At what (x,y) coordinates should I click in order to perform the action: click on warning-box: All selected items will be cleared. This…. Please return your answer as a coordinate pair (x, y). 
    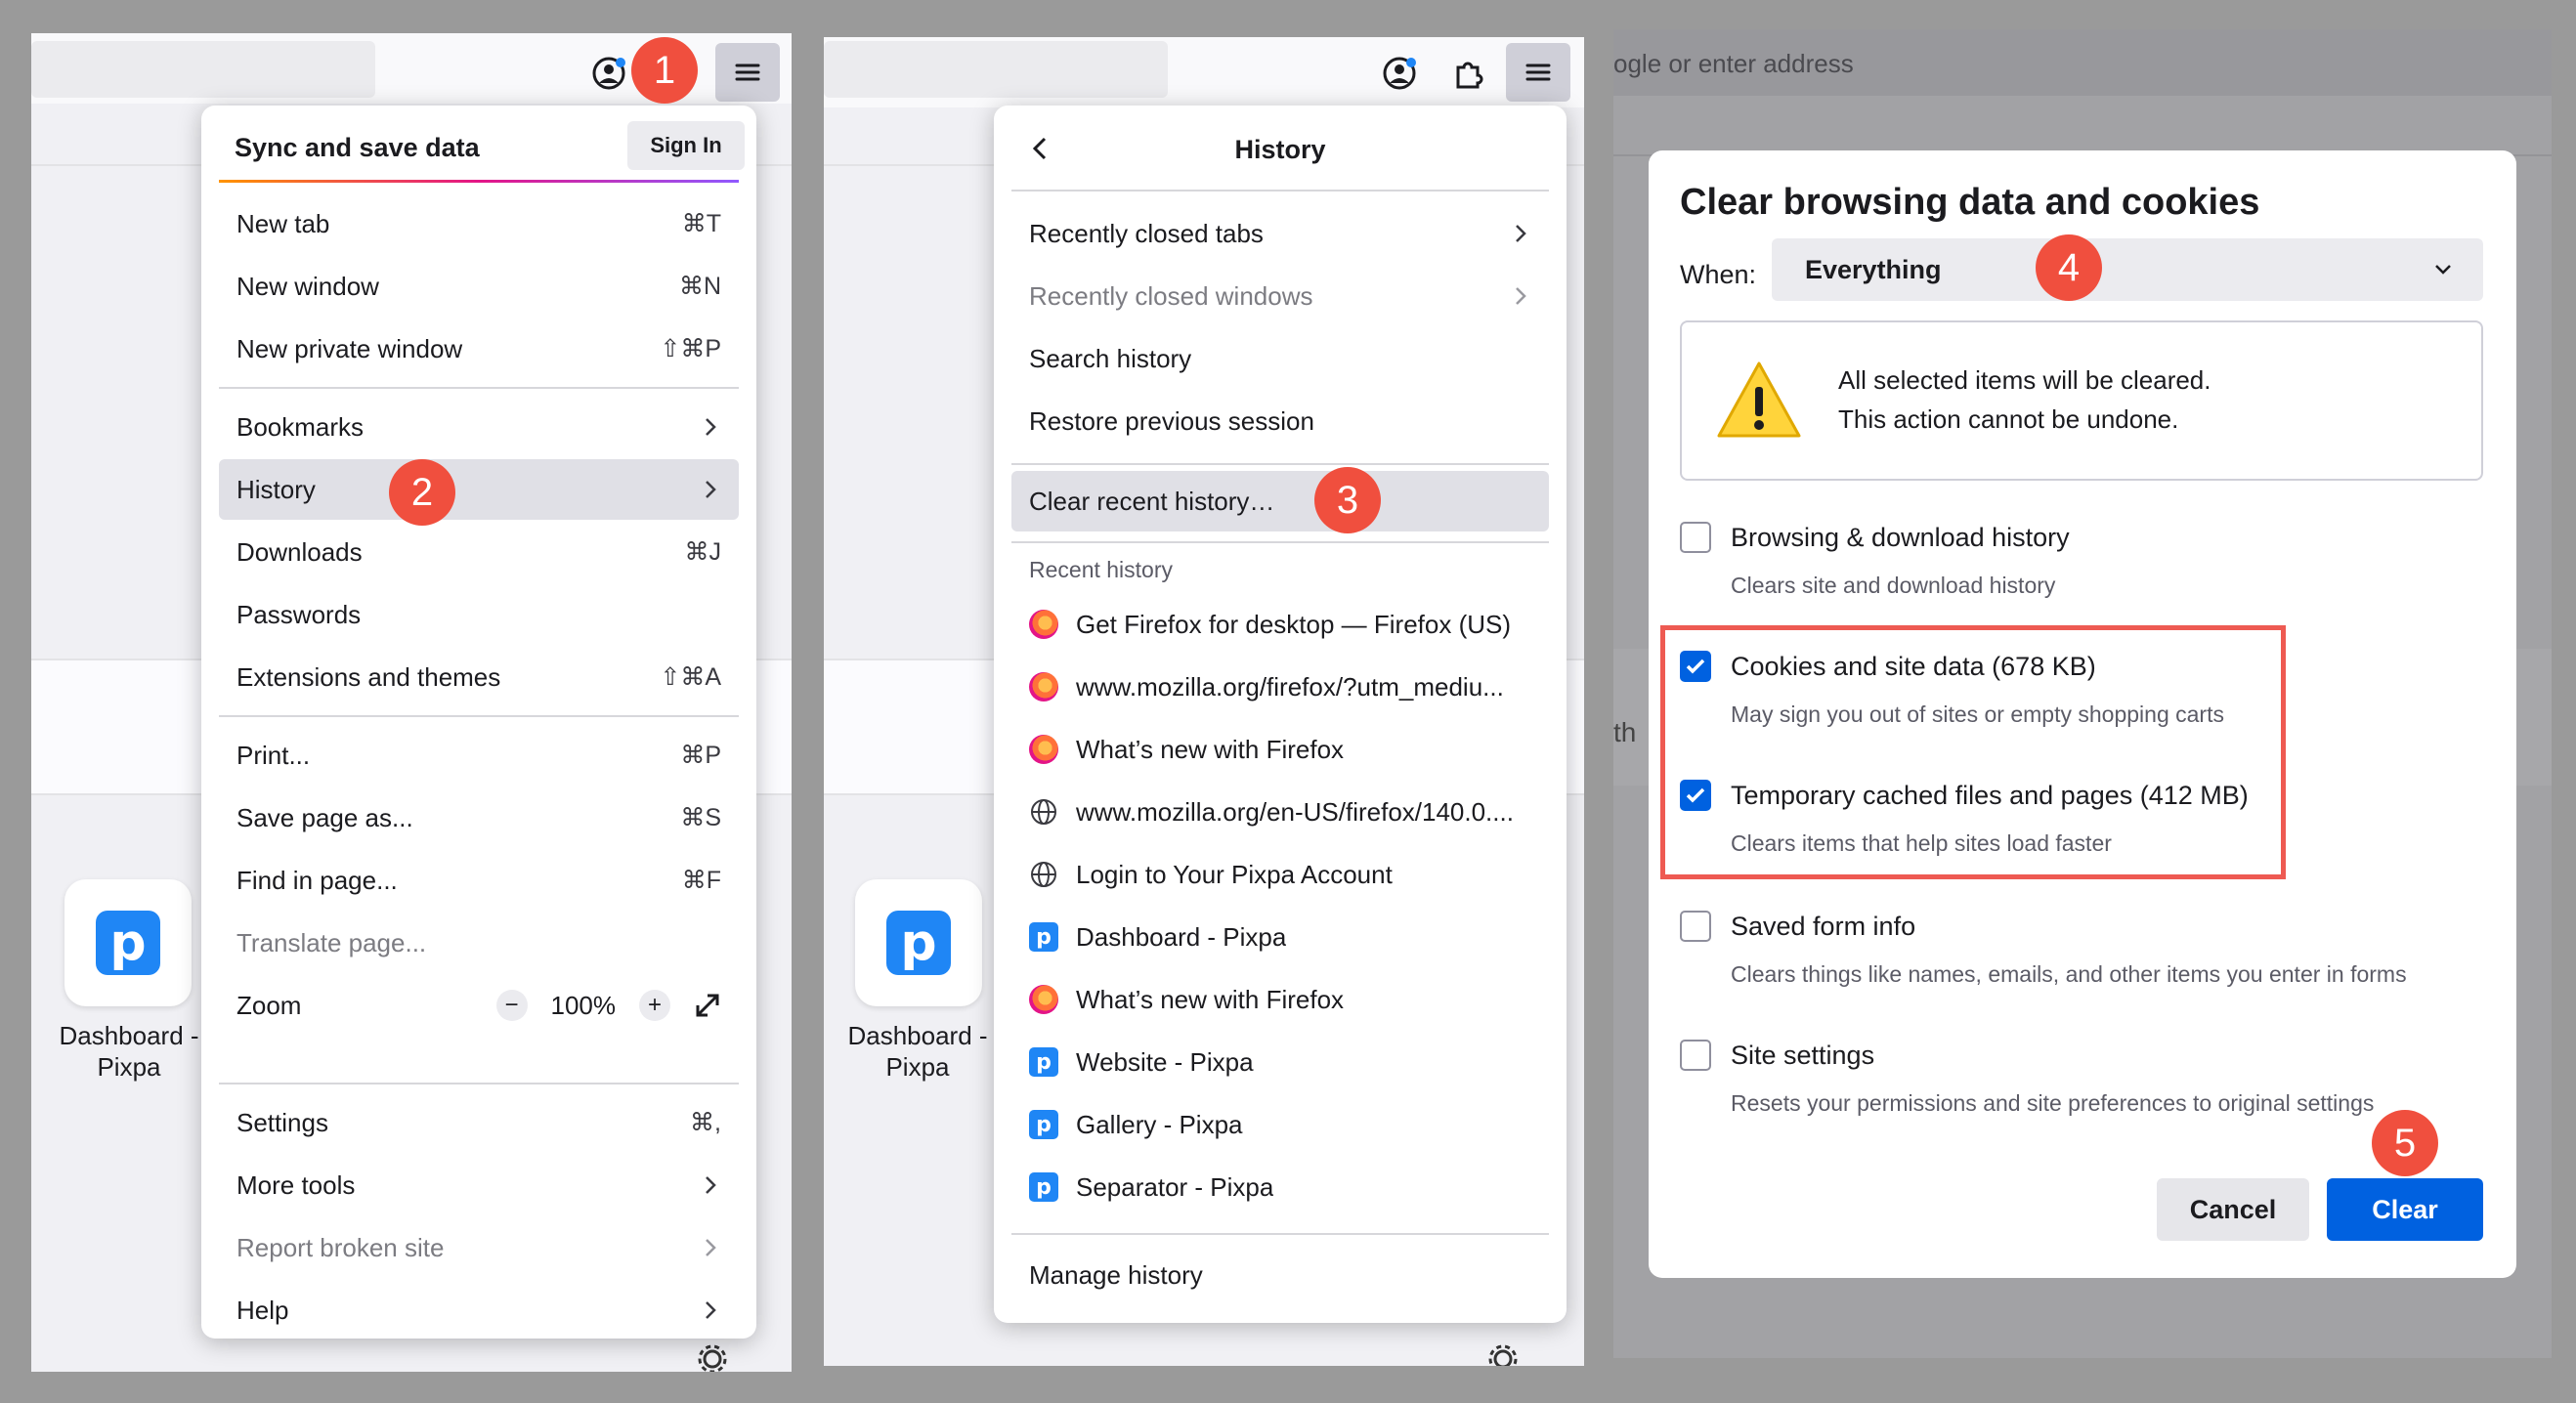
    Looking at the image, I should click on (2082, 400).